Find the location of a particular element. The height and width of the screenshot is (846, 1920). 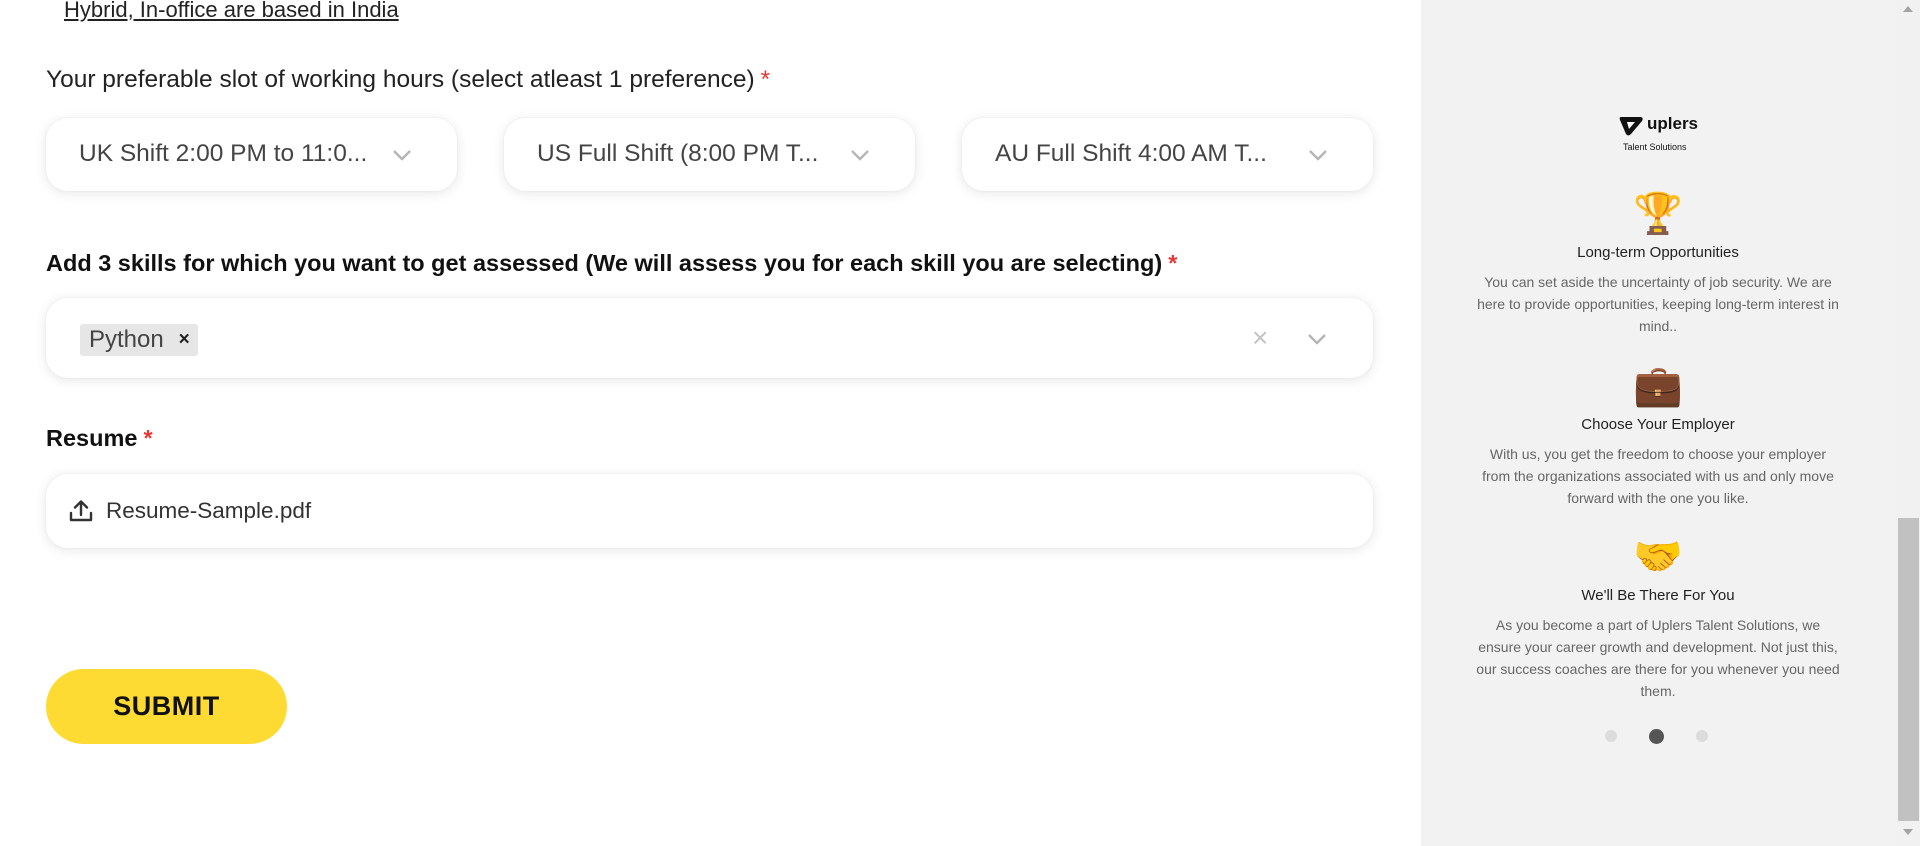

clear-skills-icon: × is located at coordinates (1260, 338).